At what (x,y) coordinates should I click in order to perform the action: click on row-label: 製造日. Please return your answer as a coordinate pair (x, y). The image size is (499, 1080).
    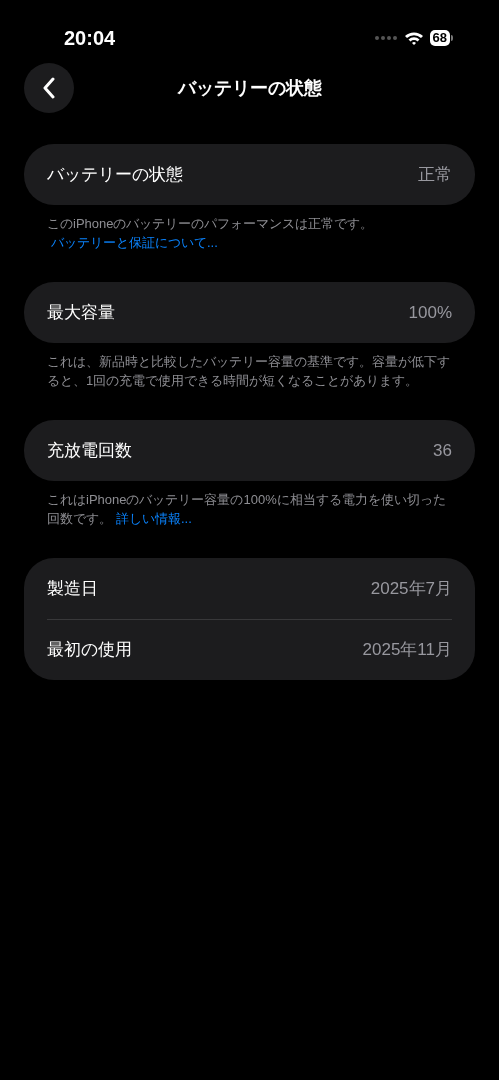
    Looking at the image, I should click on (72, 588).